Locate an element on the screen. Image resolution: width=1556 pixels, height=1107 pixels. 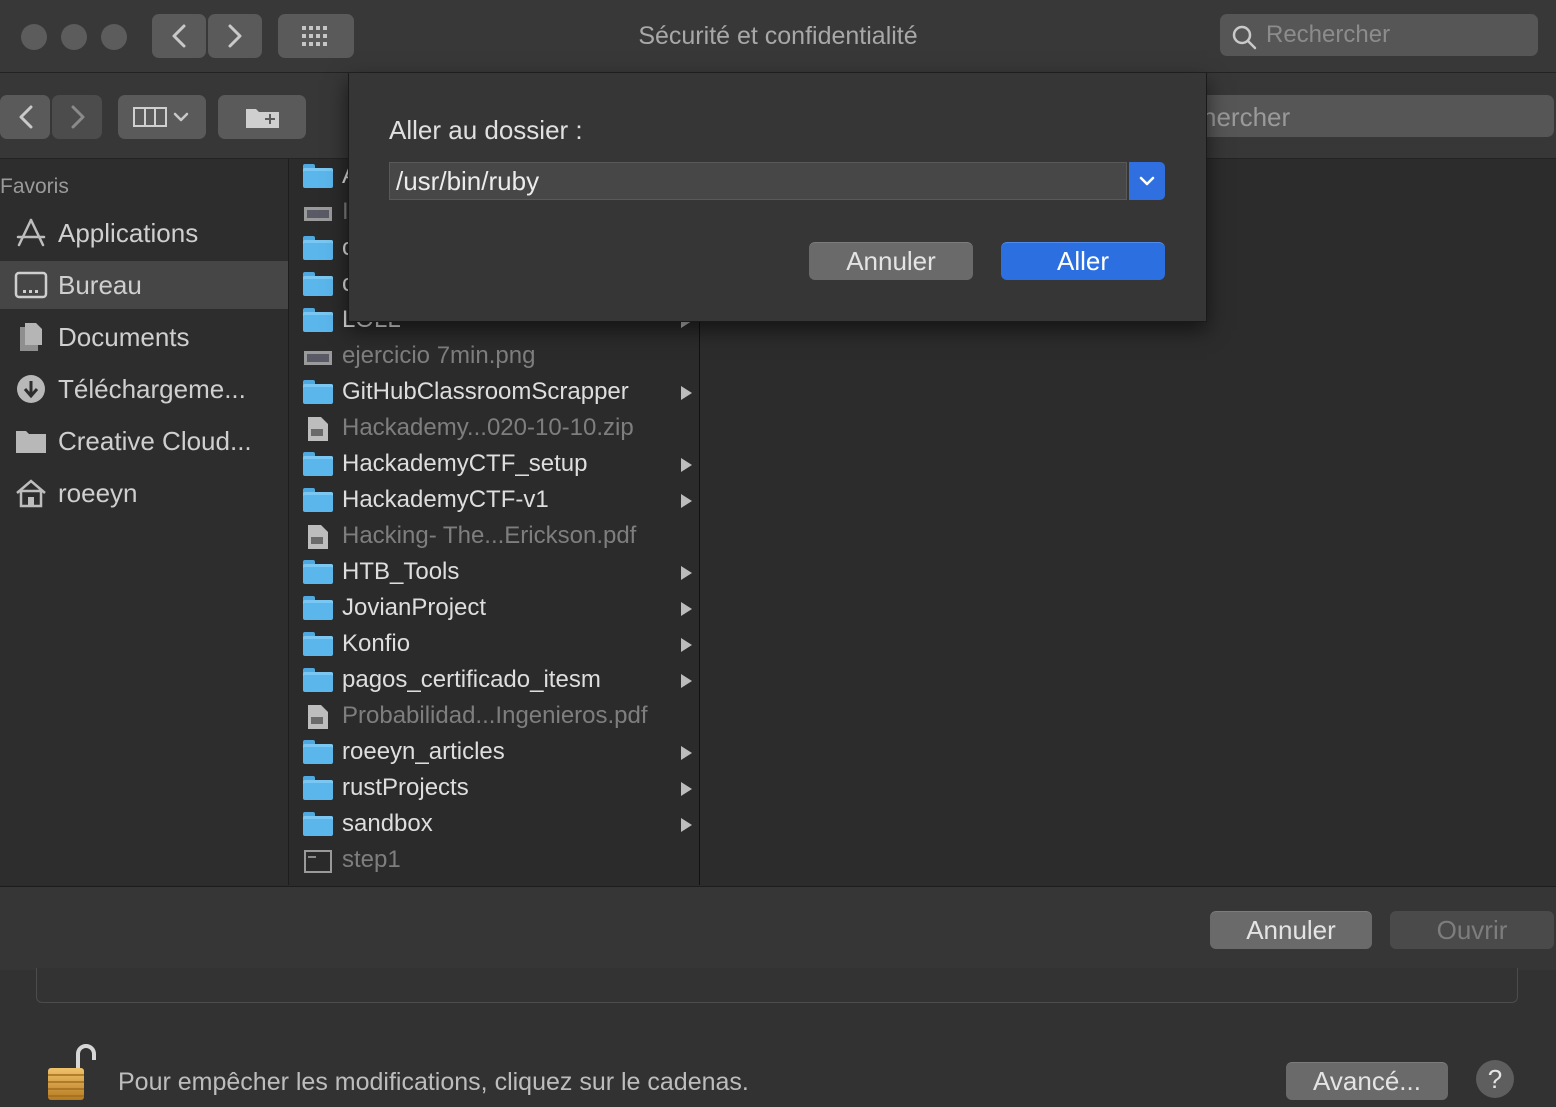
chevron-down-icon is located at coordinates (1147, 181).